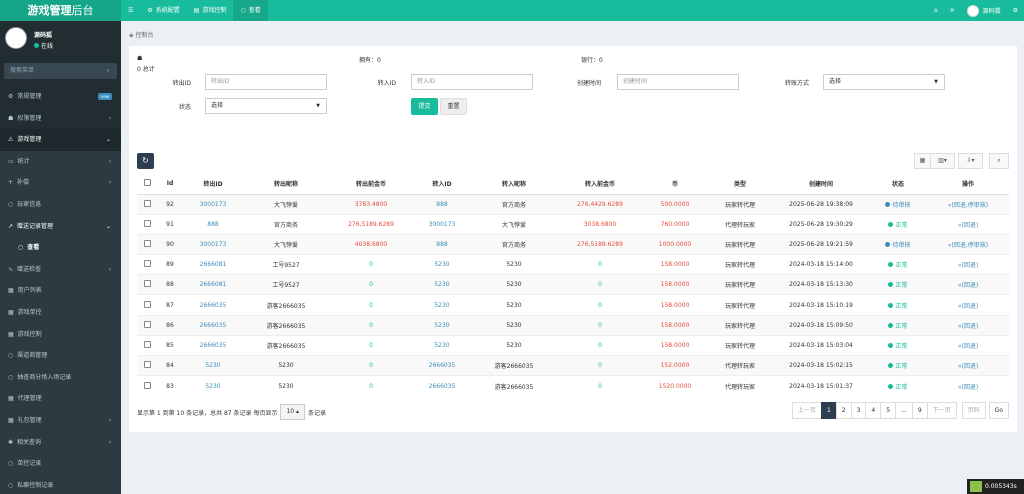 The width and height of the screenshot is (1024, 494). I want to click on col-out-id: 转出ID, so click(213, 184).